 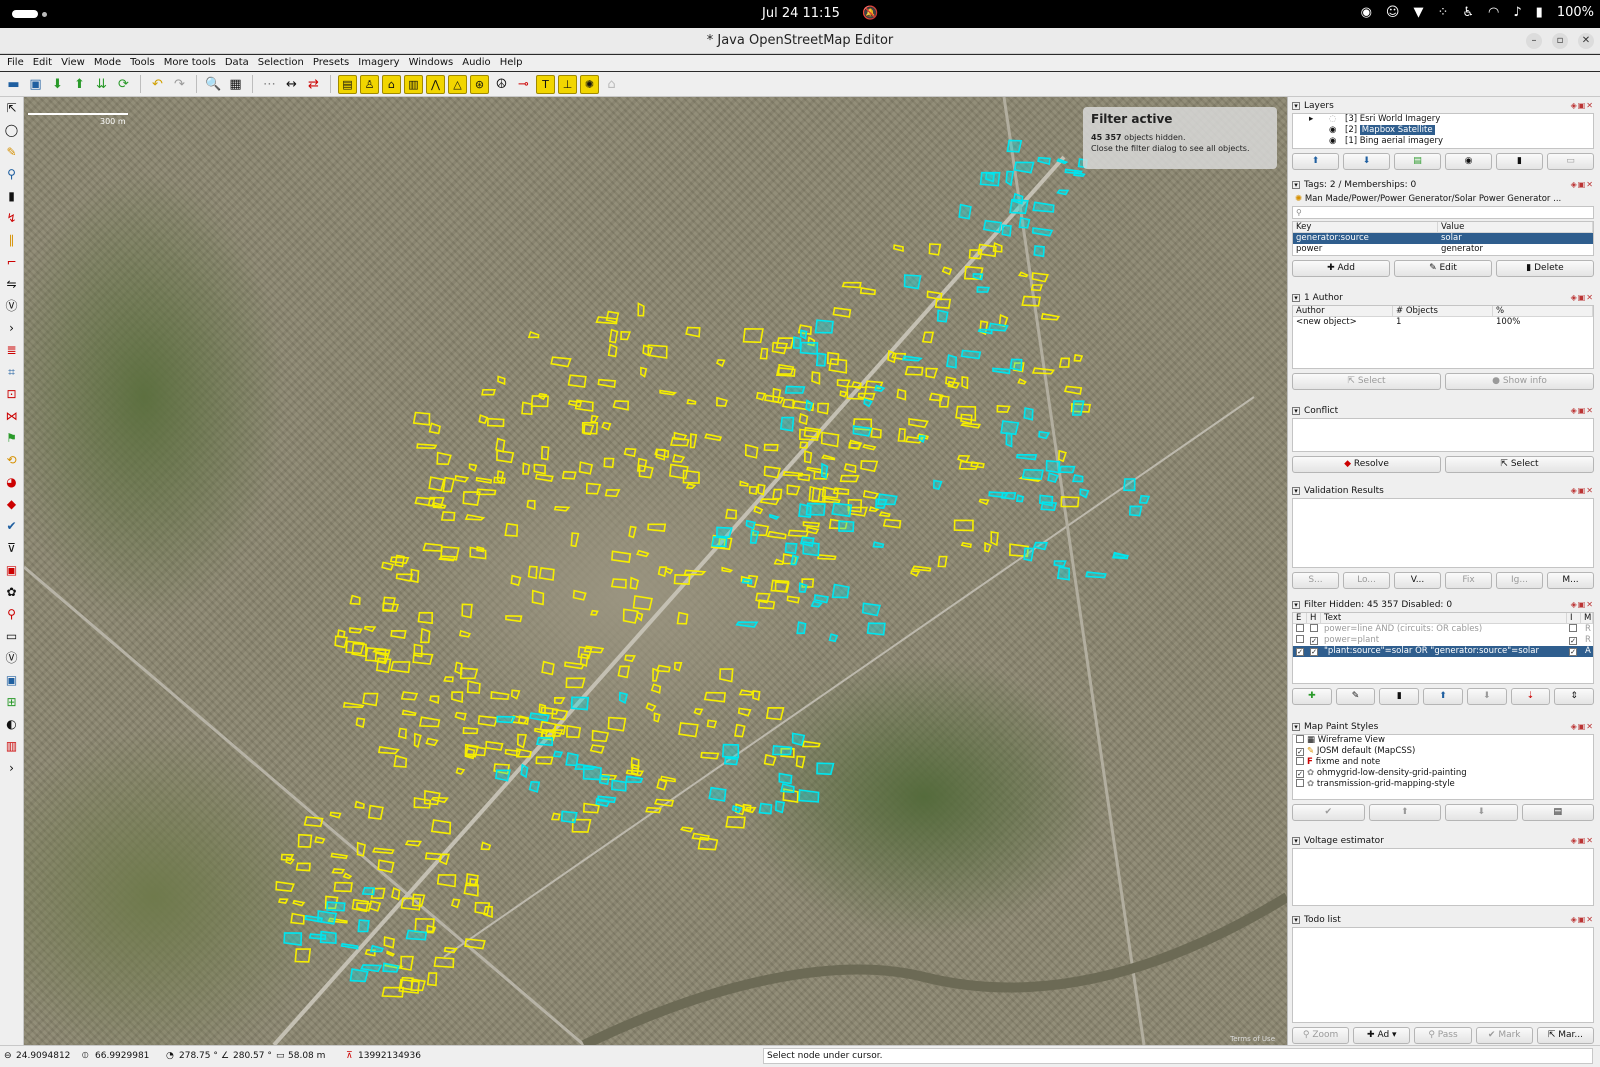 I want to click on style-row: ▦ Wireframe View, so click(x=1443, y=740).